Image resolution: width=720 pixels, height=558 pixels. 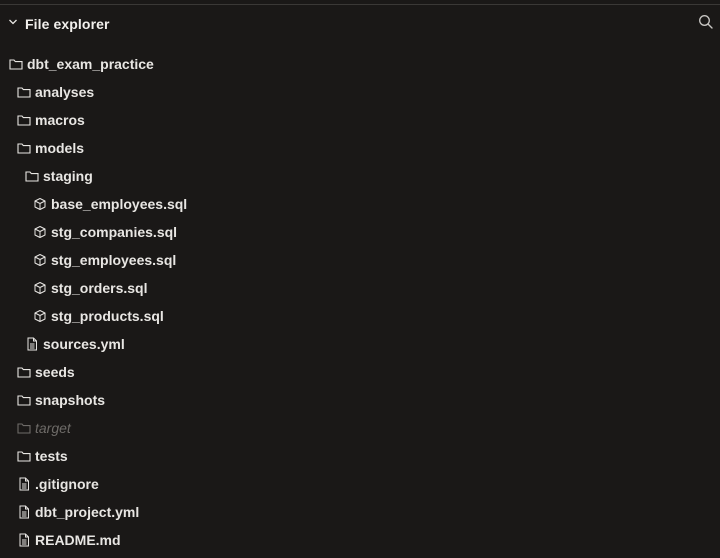 What do you see at coordinates (70, 400) in the screenshot?
I see `tree-item-label: snapshots` at bounding box center [70, 400].